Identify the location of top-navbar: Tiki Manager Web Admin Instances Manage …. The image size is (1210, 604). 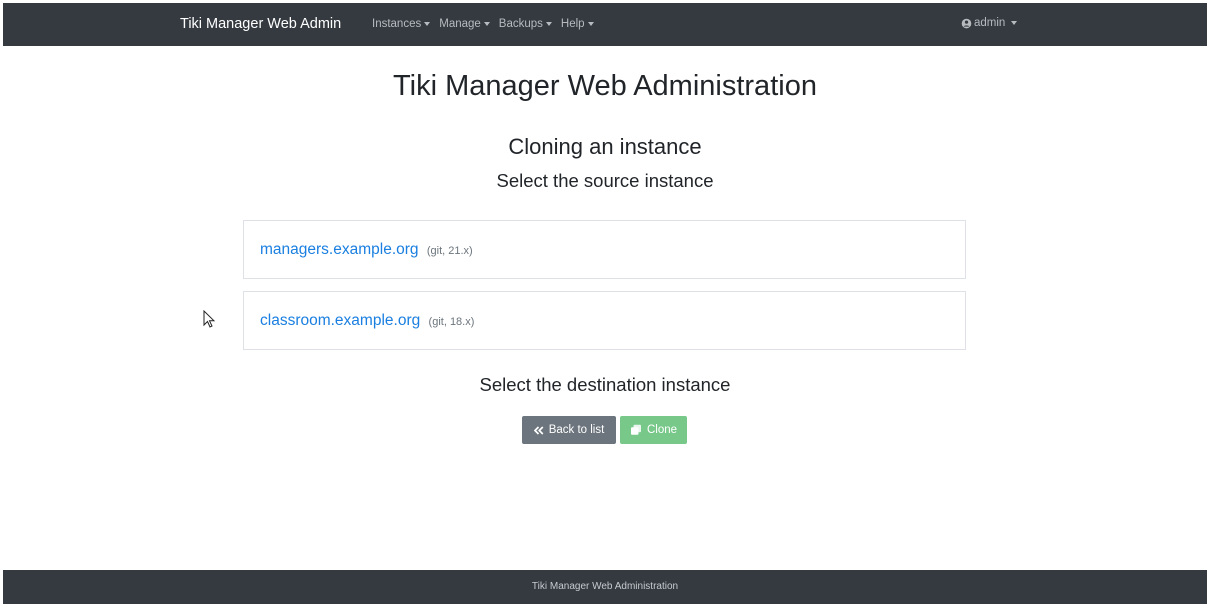
(605, 24).